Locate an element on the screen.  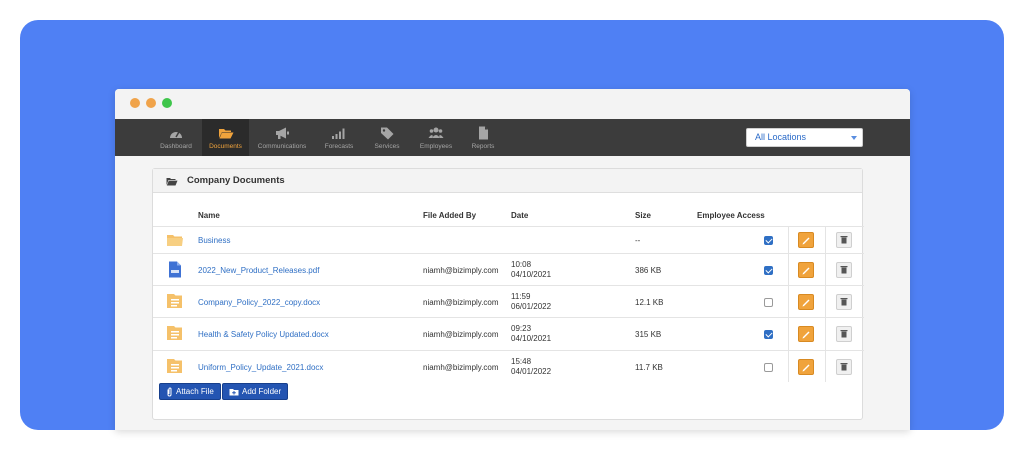
file-size: 11.7 KB is located at coordinates (649, 367).